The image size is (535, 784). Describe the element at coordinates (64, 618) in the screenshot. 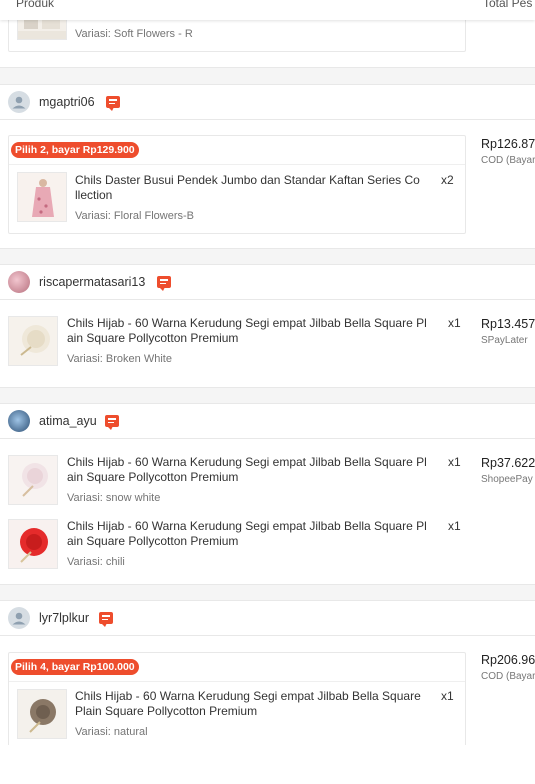

I see `buyer-username: lyr7lplkur` at that location.